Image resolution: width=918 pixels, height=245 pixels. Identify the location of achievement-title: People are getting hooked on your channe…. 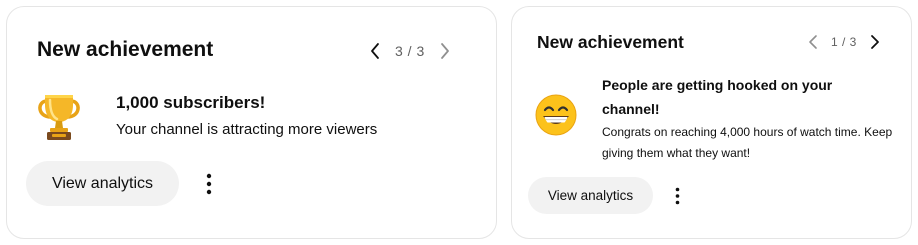
(717, 97).